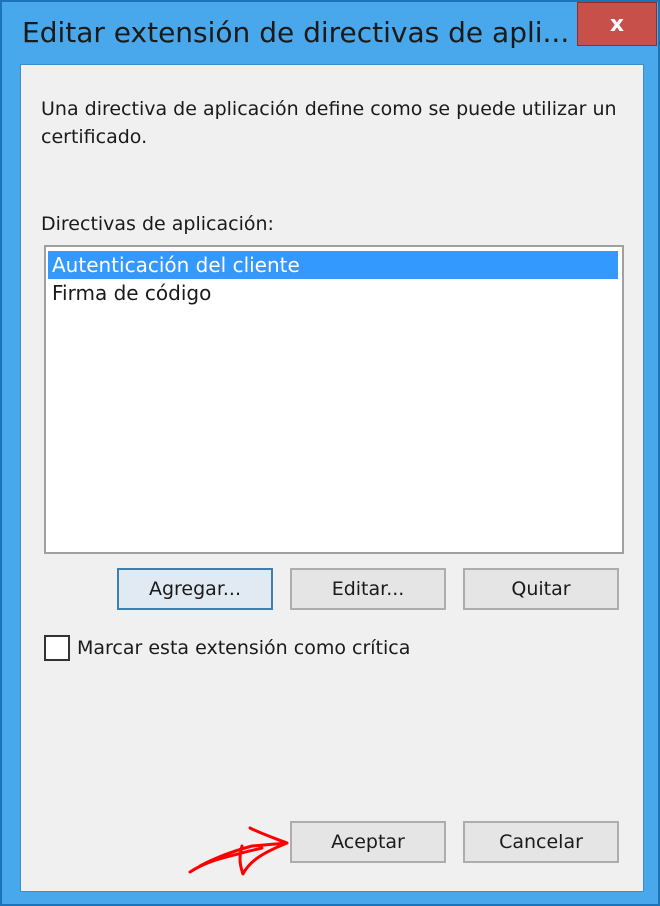 The height and width of the screenshot is (906, 660). I want to click on ok-button: Aceptar, so click(368, 842).